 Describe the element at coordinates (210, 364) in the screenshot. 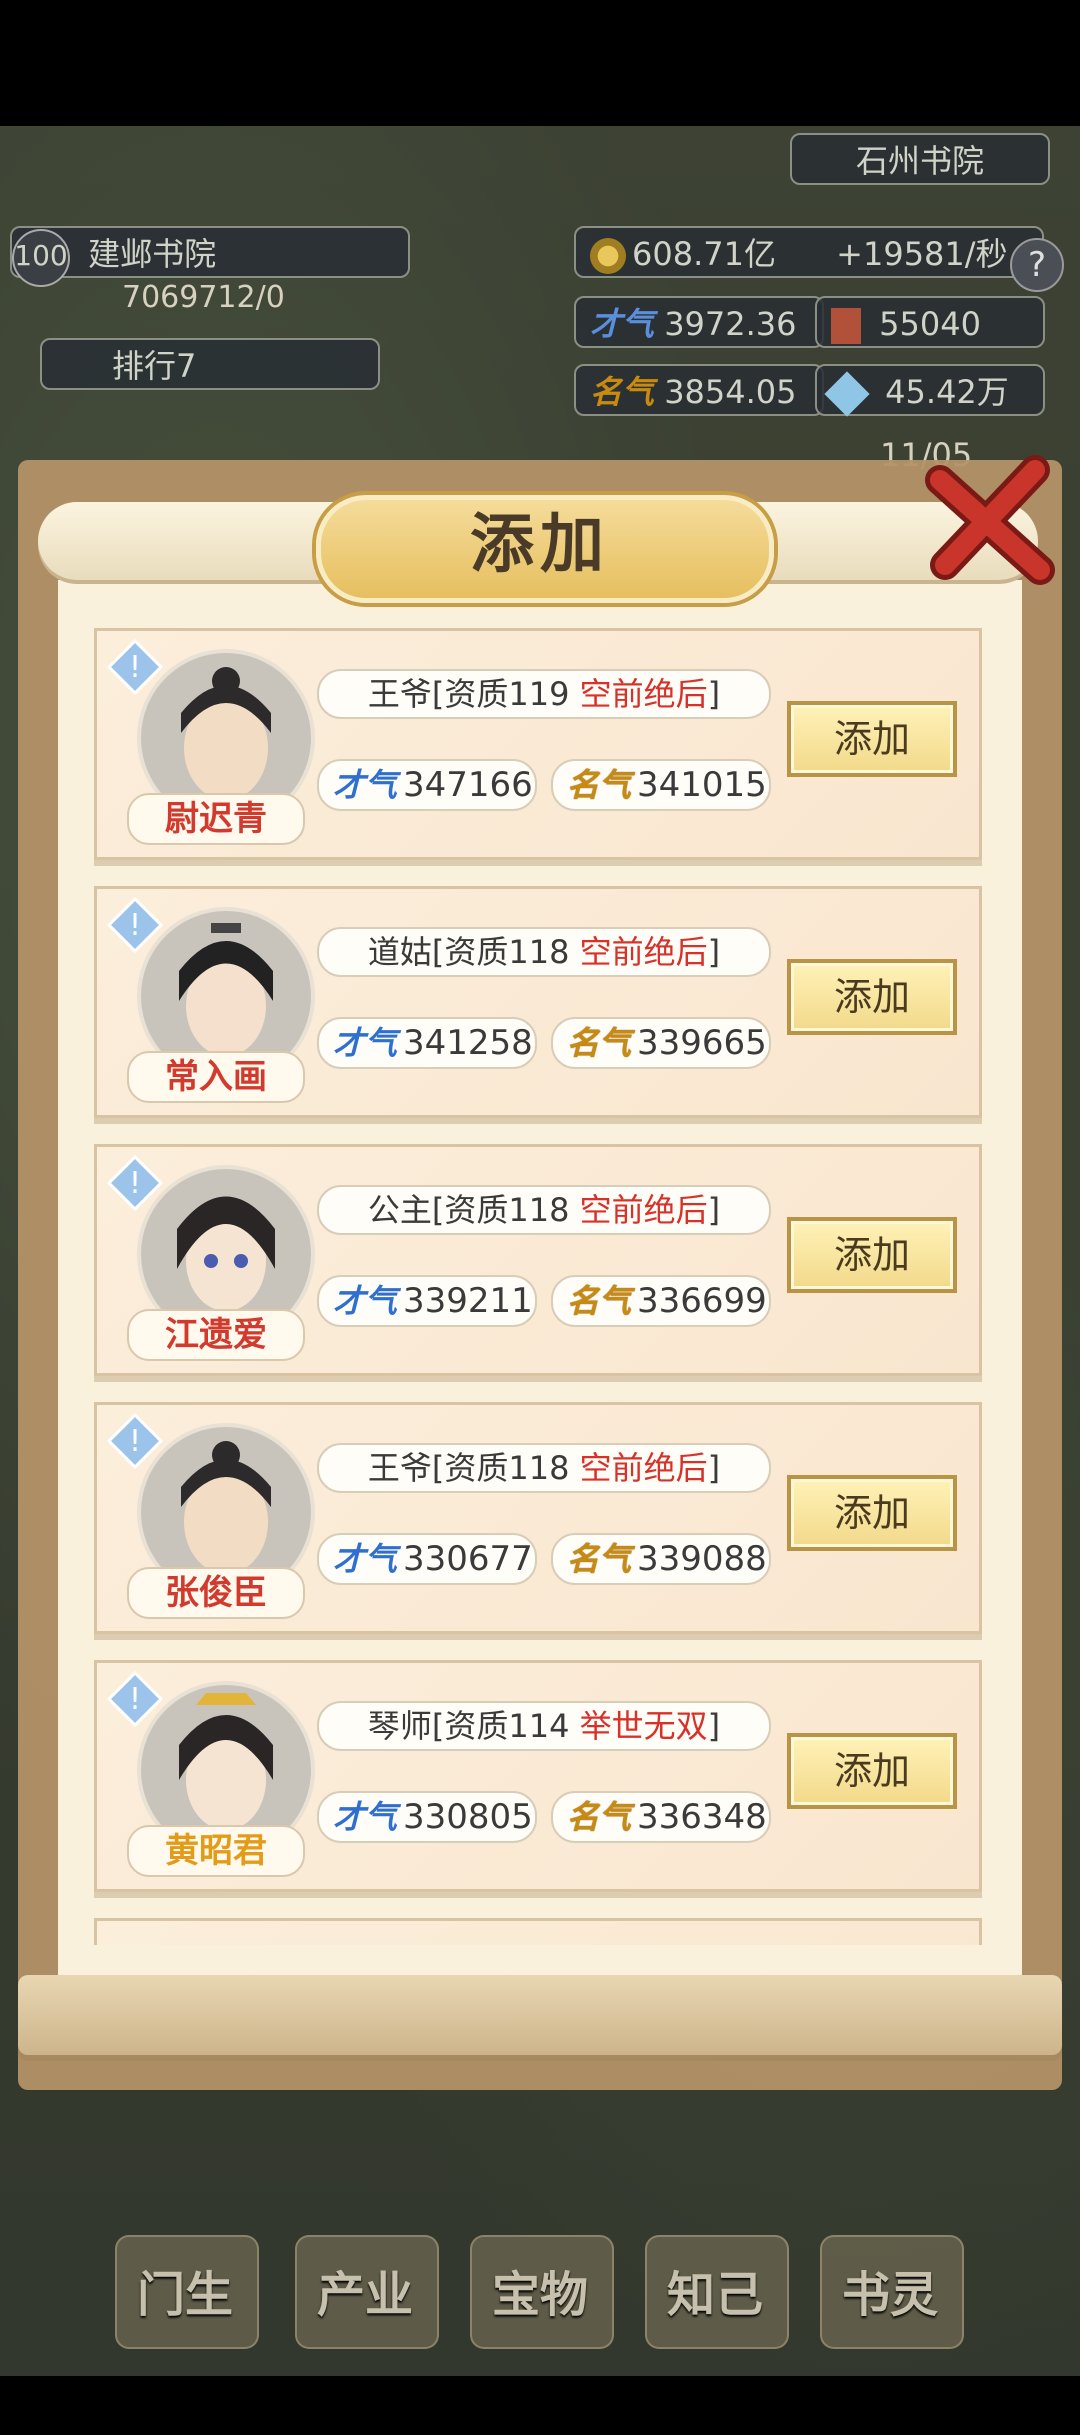

I see `rank-bar: 排行7` at that location.